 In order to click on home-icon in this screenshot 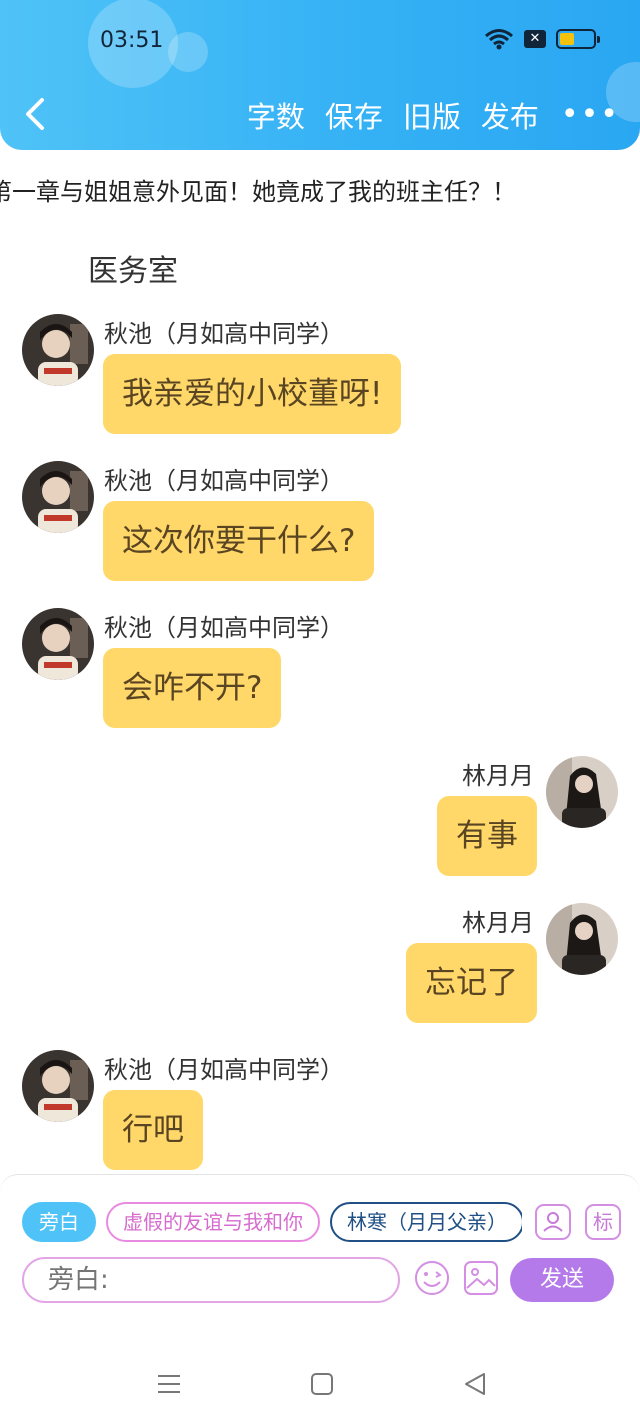, I will do `click(322, 1384)`.